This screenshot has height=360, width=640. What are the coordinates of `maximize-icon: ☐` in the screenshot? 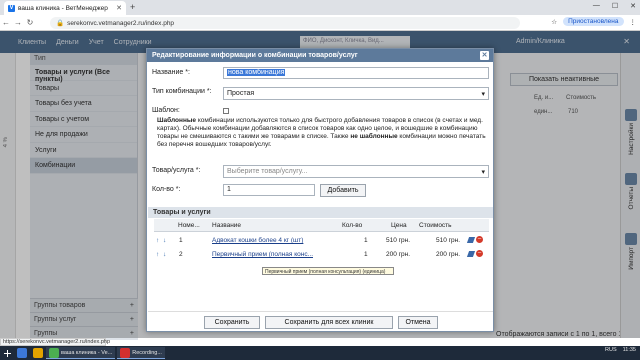 It's located at (615, 6).